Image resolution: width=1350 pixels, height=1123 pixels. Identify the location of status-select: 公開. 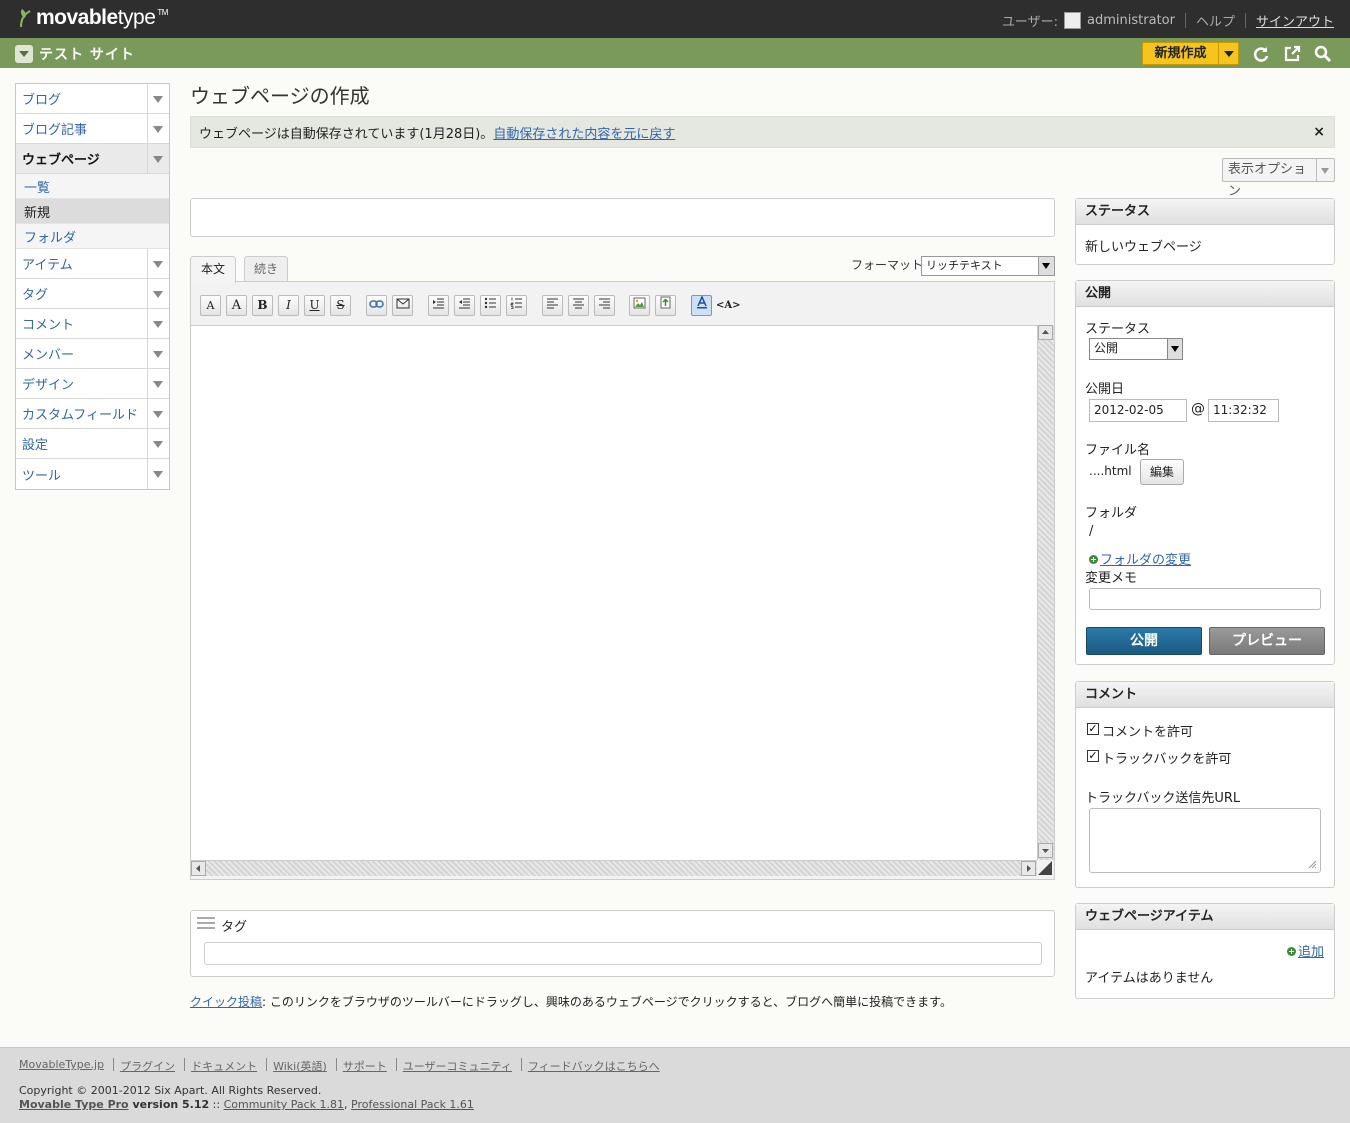
(1136, 349).